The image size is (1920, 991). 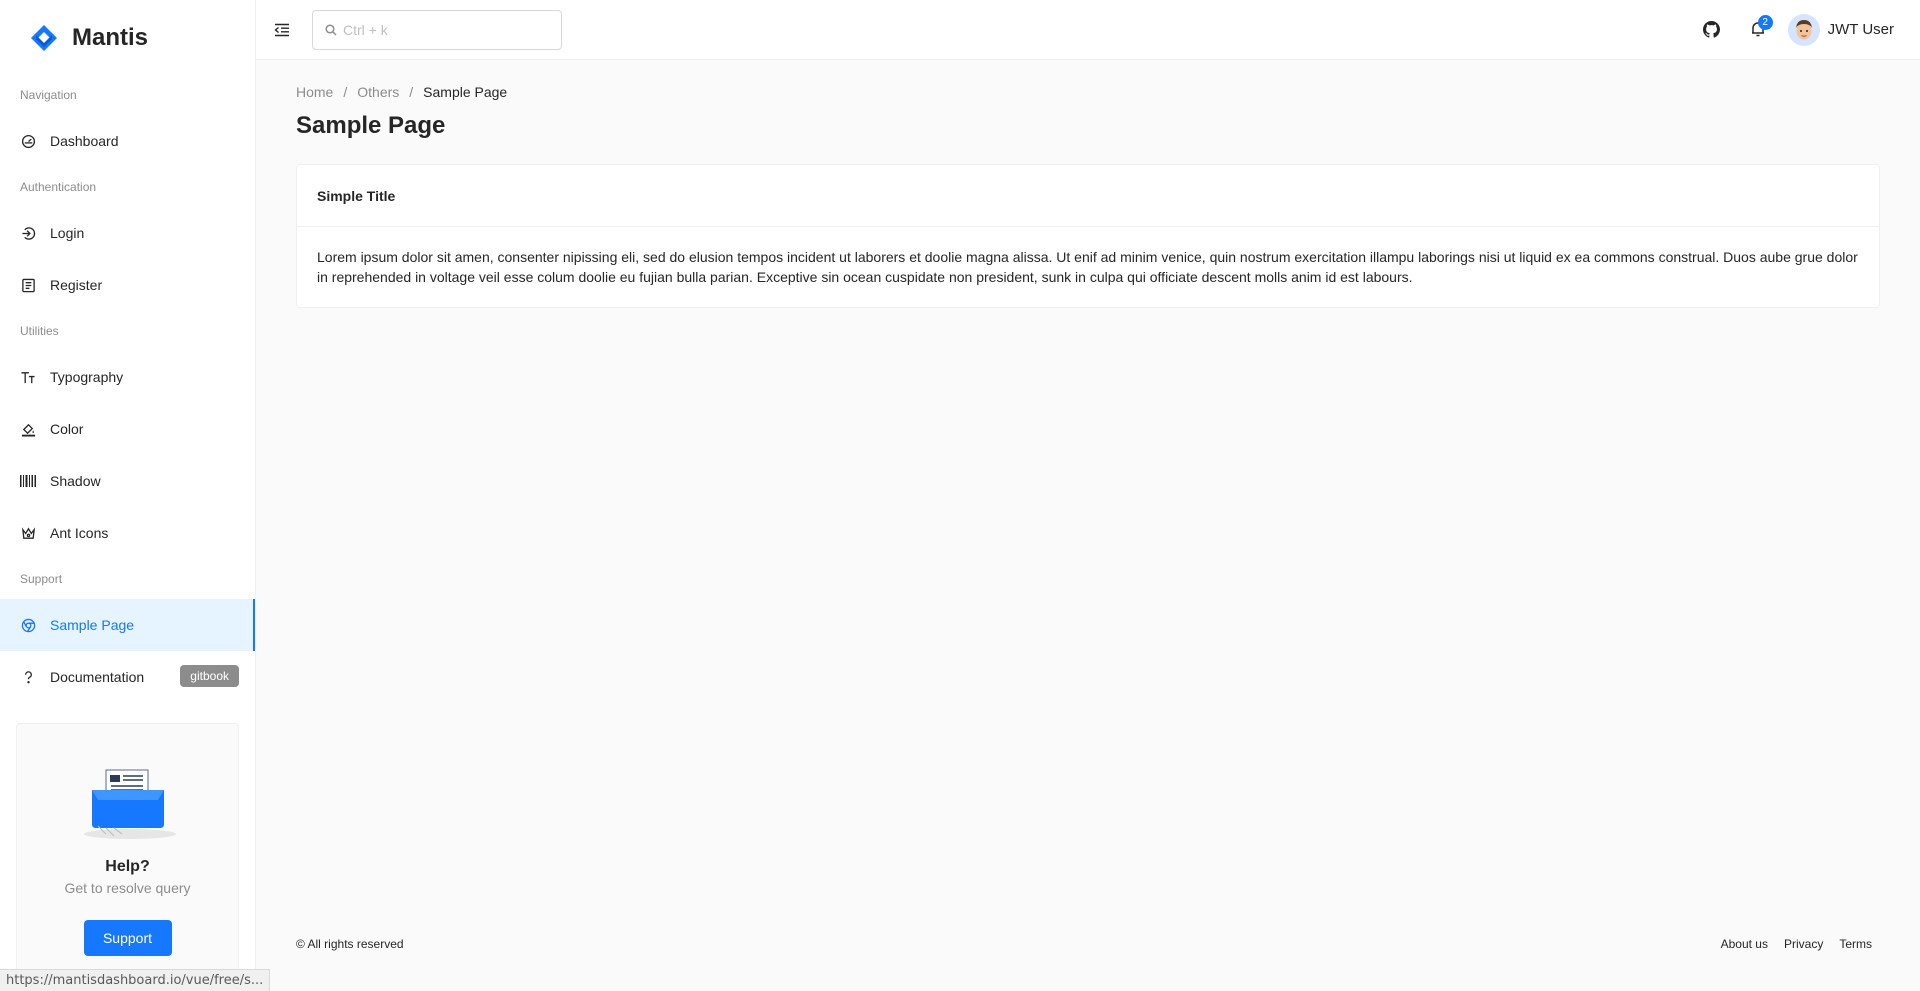 I want to click on bg-colors-icon, so click(x=28, y=429).